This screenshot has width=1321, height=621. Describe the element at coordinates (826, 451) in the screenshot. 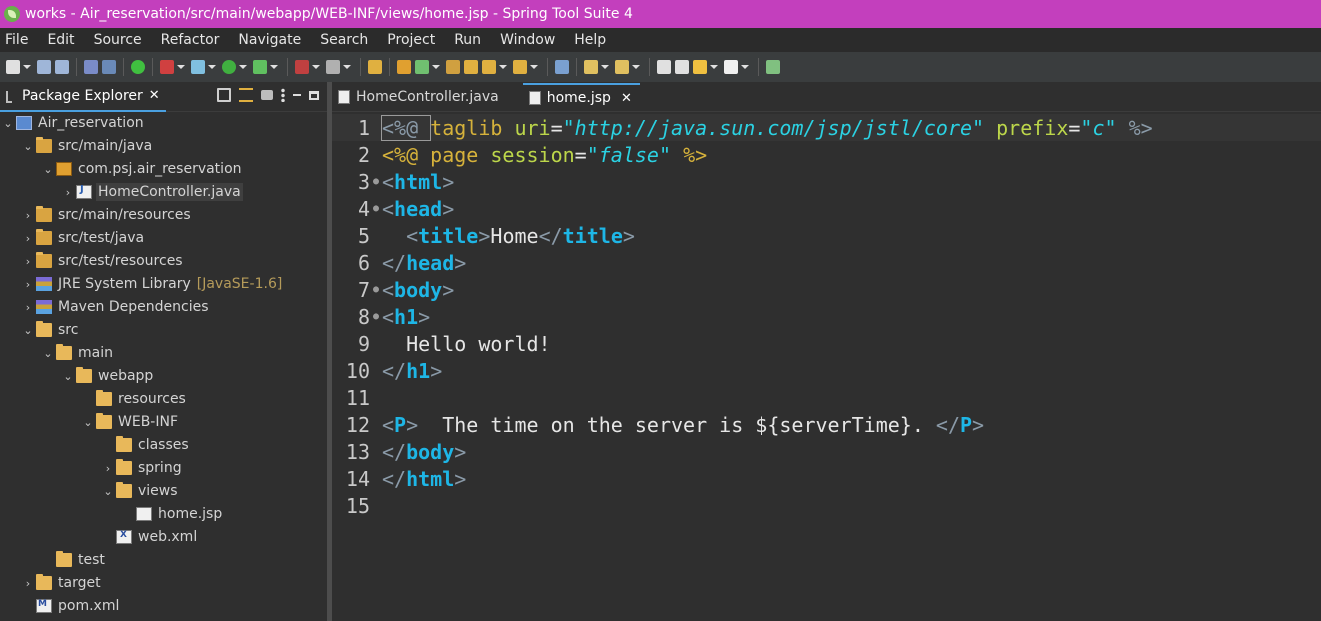

I see `code-line: 13 </body>` at that location.